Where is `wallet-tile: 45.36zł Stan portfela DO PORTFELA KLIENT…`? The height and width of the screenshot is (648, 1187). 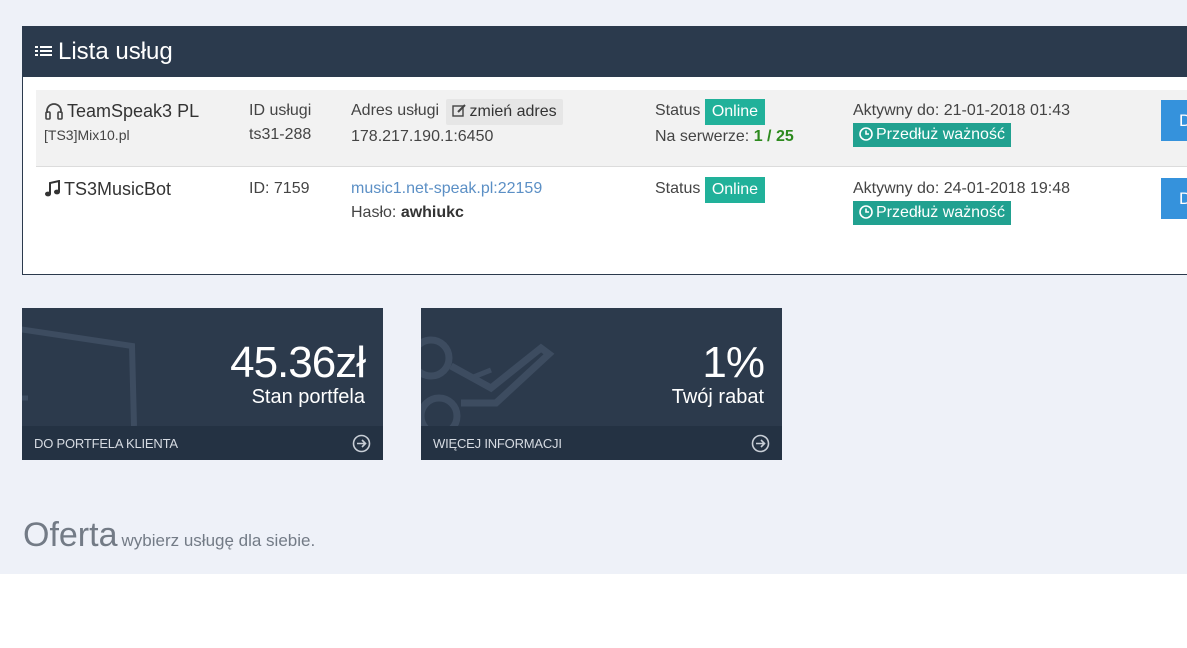
wallet-tile: 45.36zł Stan portfela DO PORTFELA KLIENT… is located at coordinates (202, 384).